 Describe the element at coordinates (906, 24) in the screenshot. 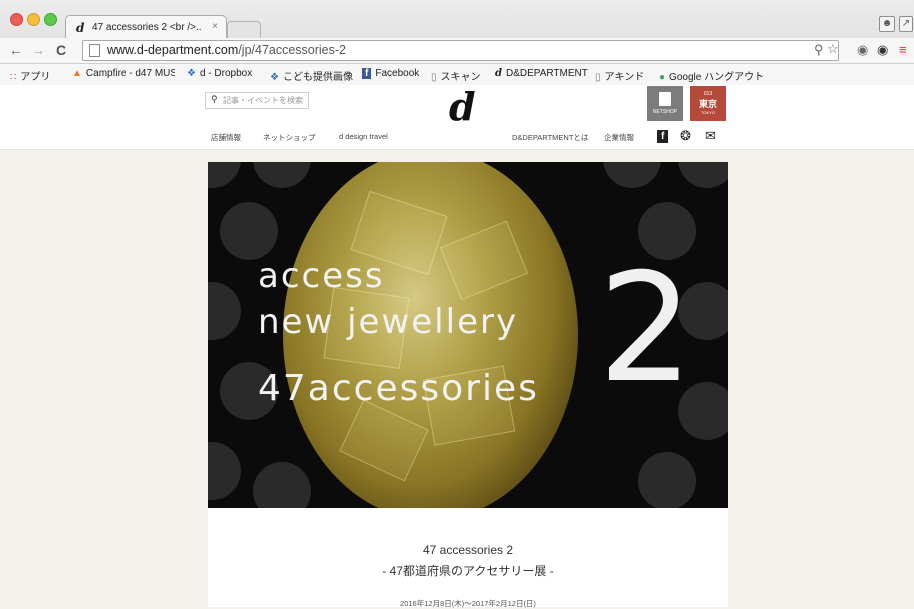

I see `fullscreen-icon: ↗` at that location.